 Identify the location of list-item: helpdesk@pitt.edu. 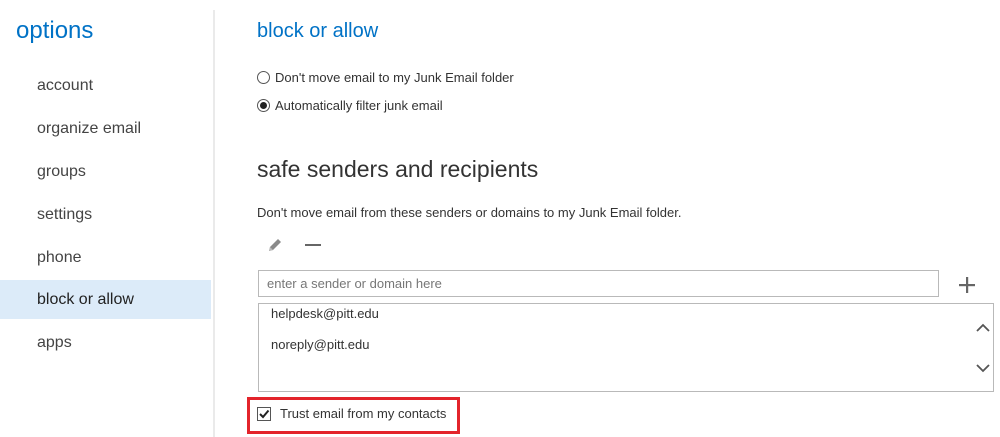
(325, 313).